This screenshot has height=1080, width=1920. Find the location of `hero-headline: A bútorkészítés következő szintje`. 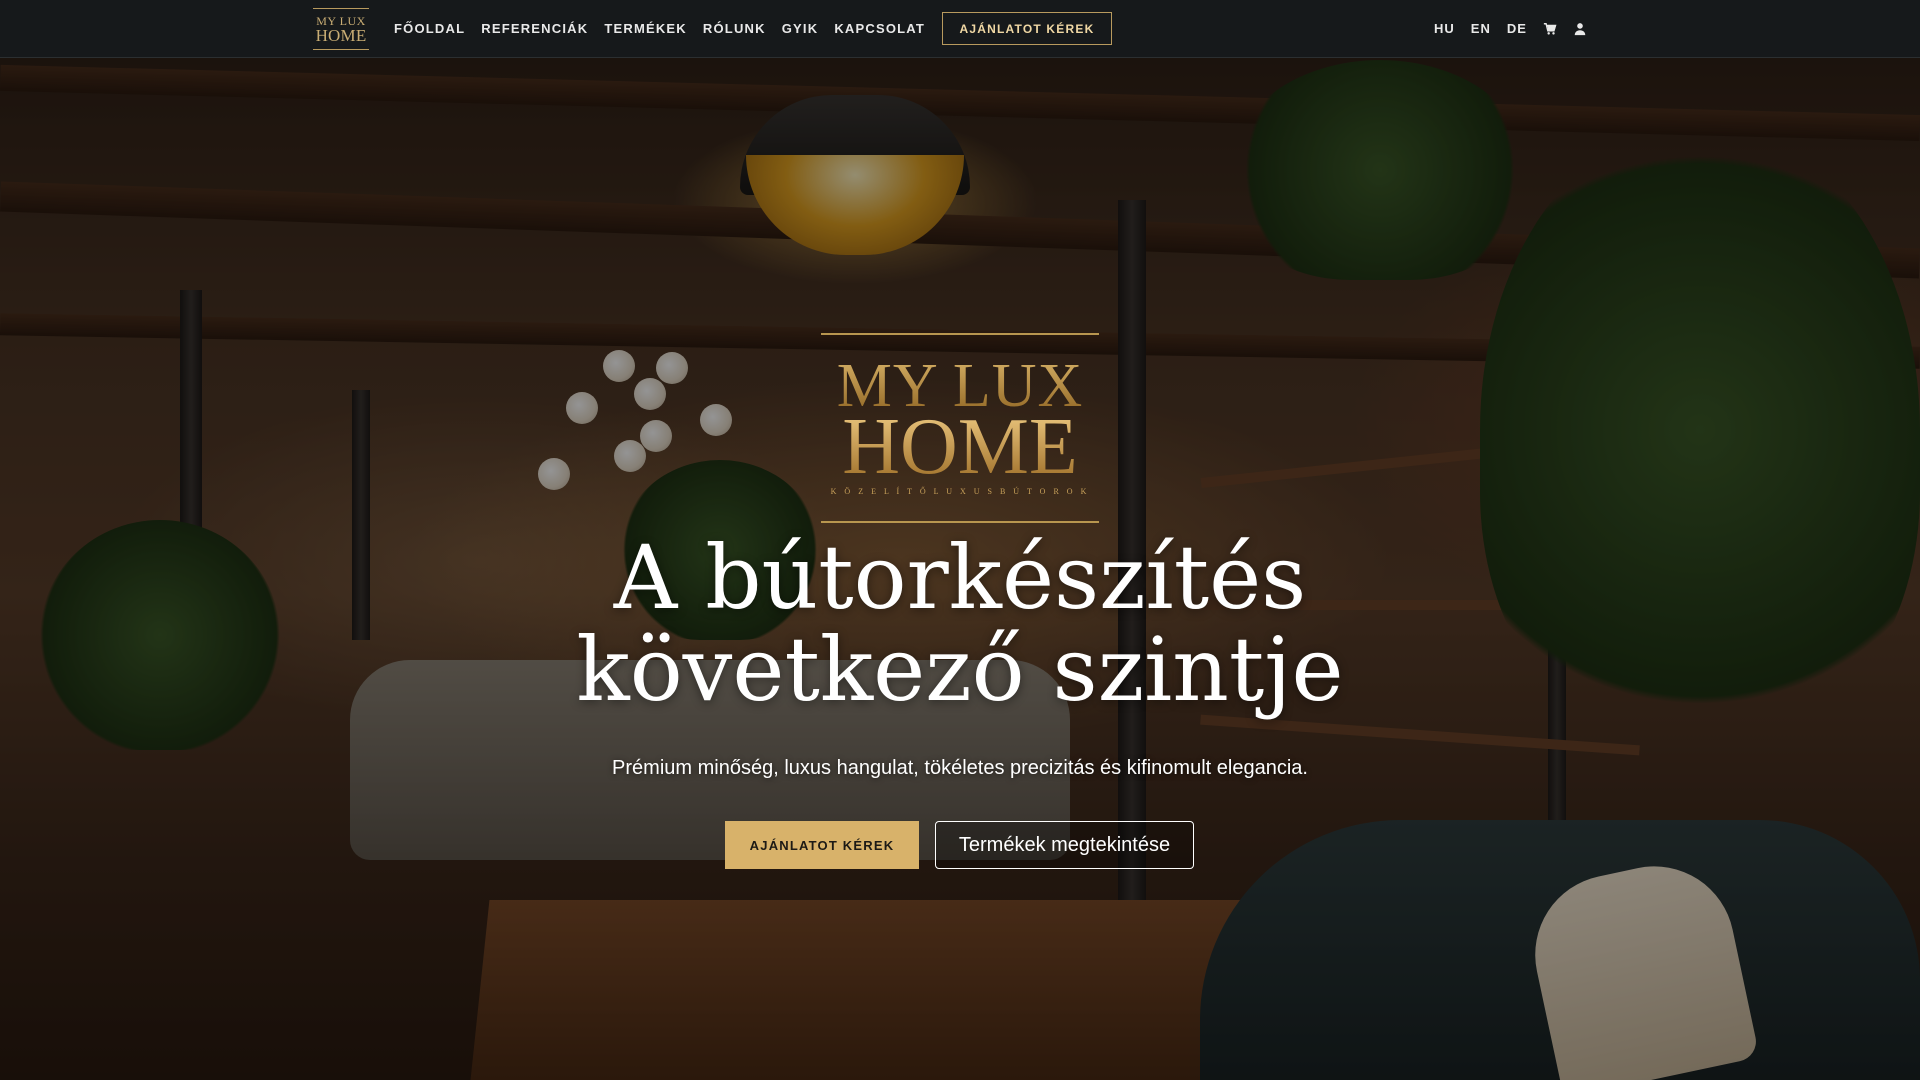

hero-headline: A bútorkészítés következő szintje is located at coordinates (960, 624).